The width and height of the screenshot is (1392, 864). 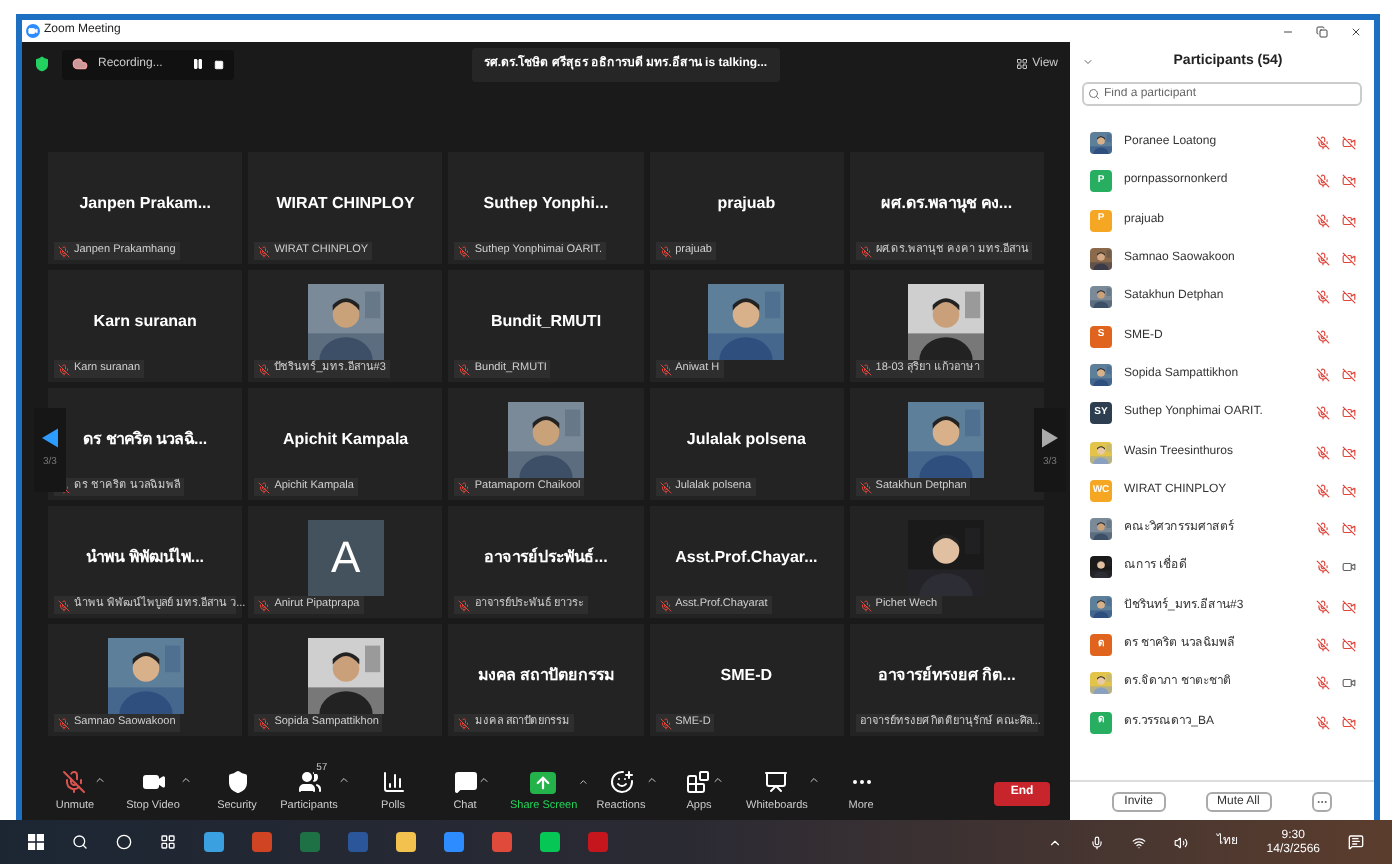 What do you see at coordinates (198, 64) in the screenshot?
I see `pause-icon` at bounding box center [198, 64].